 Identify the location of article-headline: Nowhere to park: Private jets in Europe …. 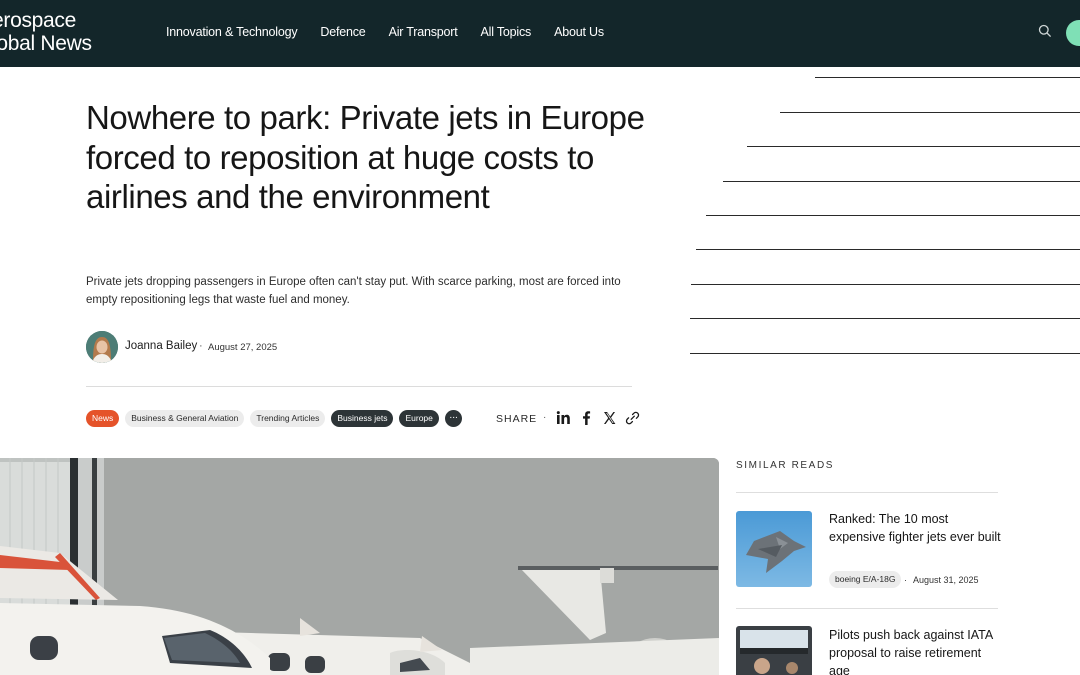
(365, 157).